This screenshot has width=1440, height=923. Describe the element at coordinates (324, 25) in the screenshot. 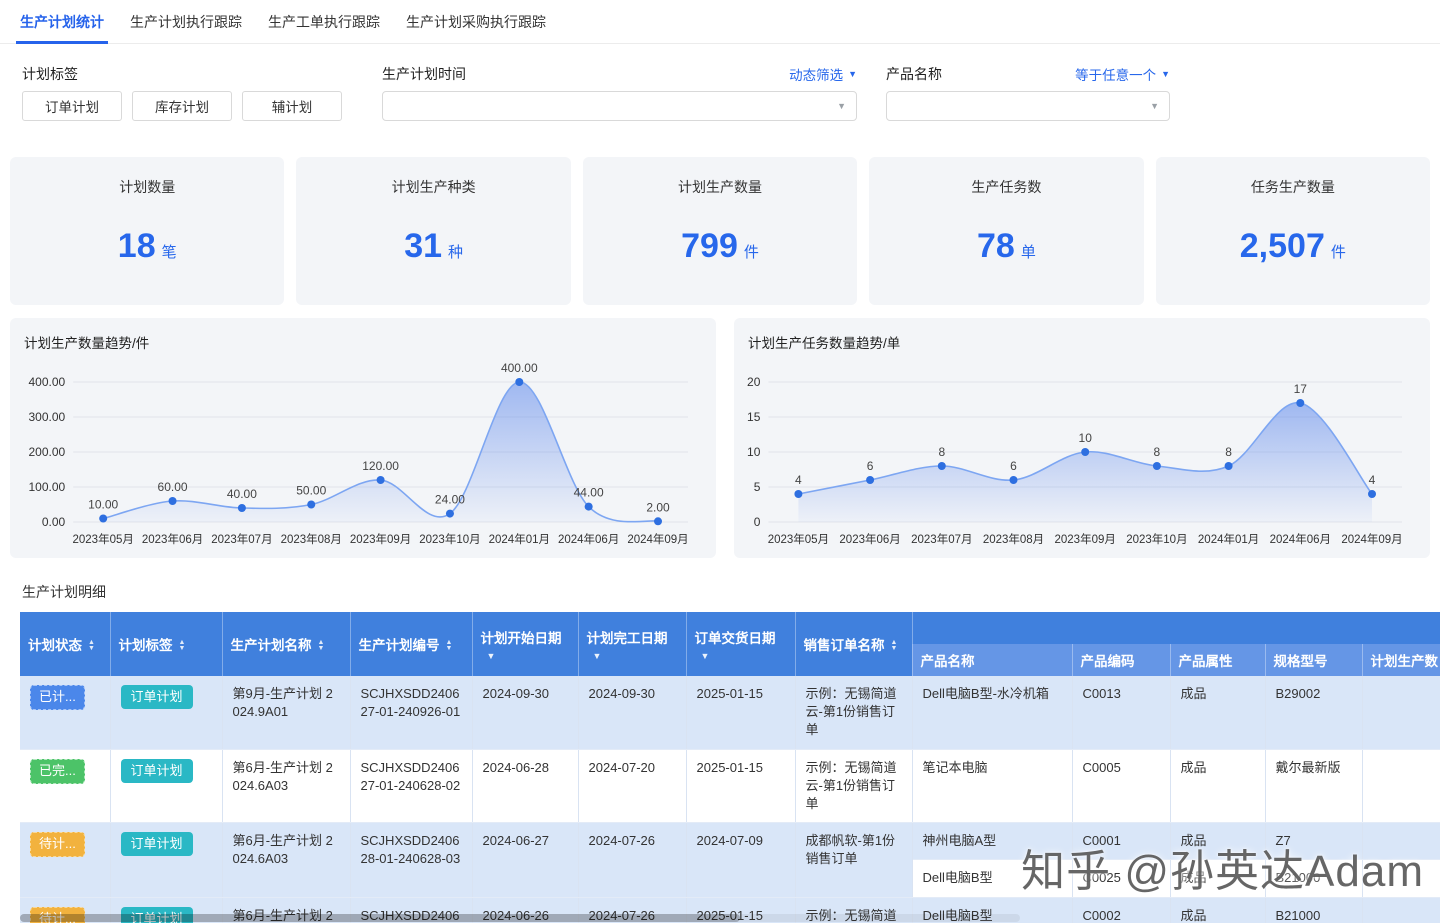

I see `tab-workorder-execution-tracking: 生产工单执行跟踪` at that location.